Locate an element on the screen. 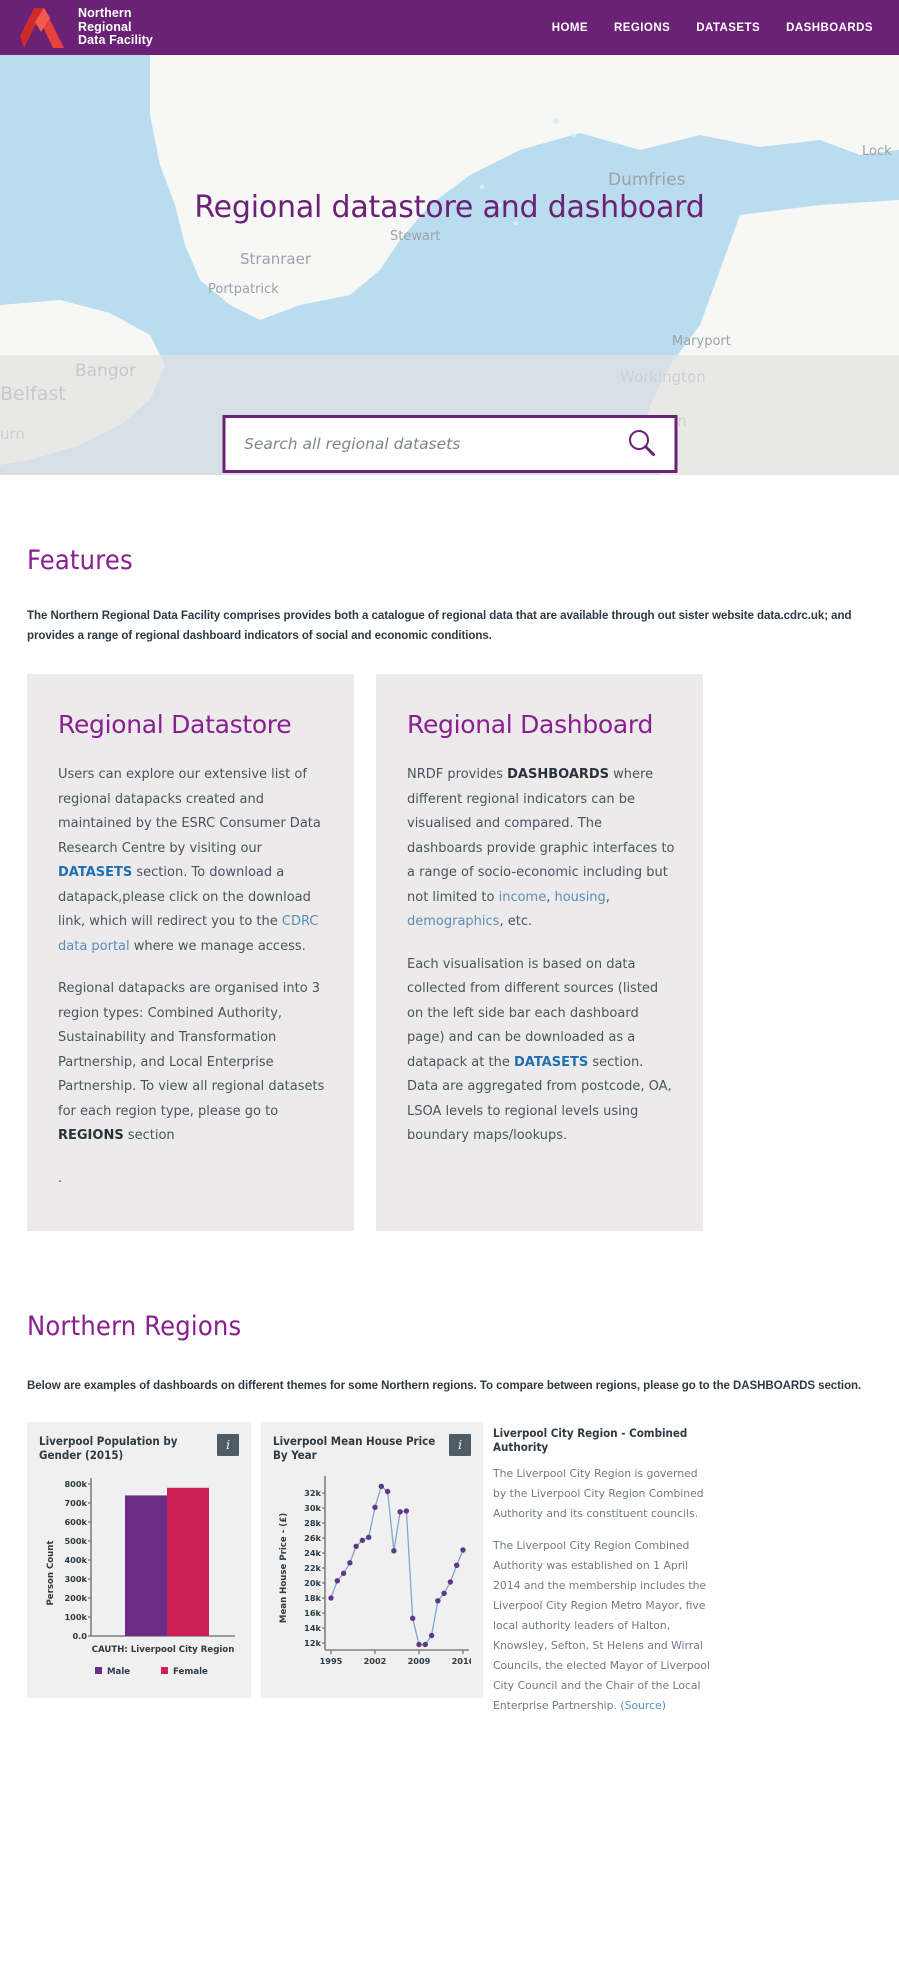 This screenshot has height=1979, width=899. info-button-population: i is located at coordinates (228, 1445).